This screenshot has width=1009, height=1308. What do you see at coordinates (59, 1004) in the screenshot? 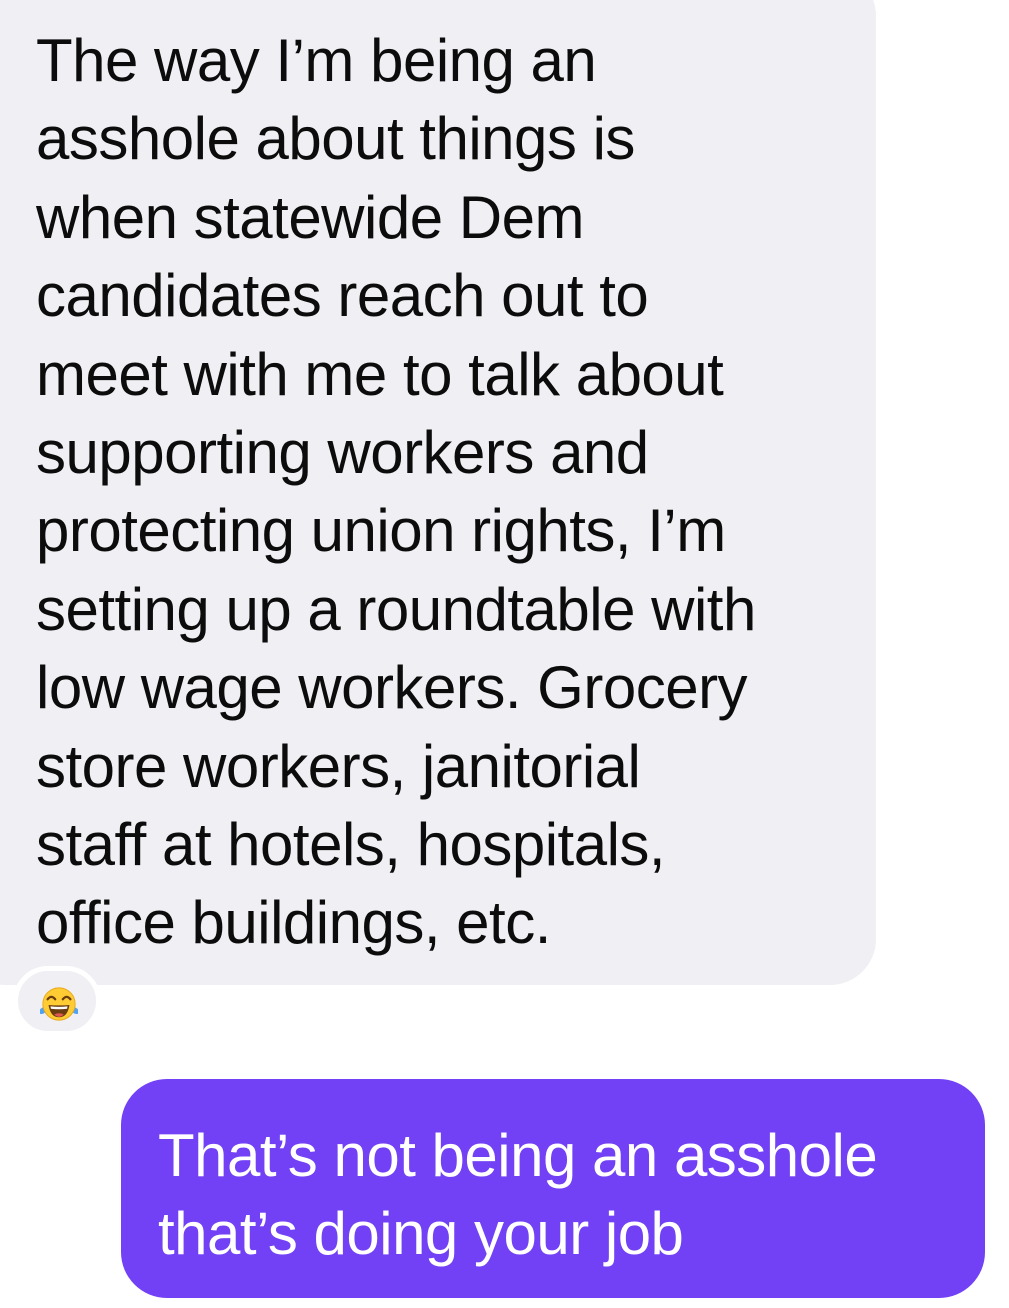
I see `tears-of-joy-emoji-icon` at bounding box center [59, 1004].